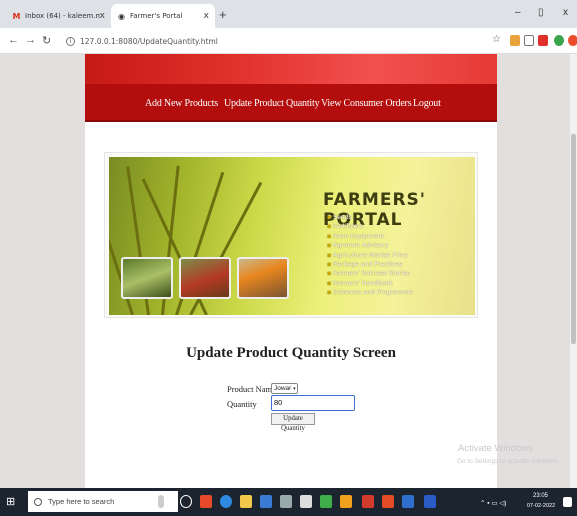 The height and width of the screenshot is (516, 577). I want to click on search-icon, so click(38, 501).